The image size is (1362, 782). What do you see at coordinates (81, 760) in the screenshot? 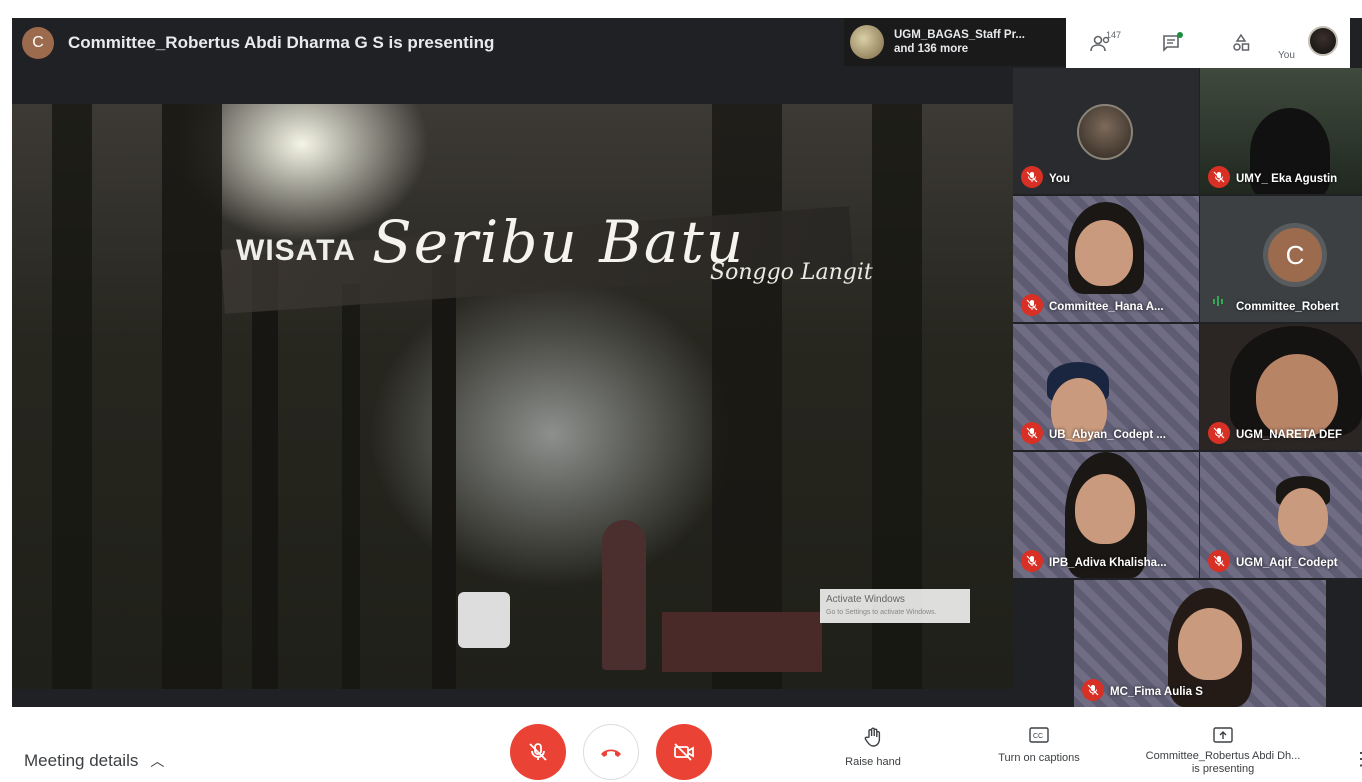
I see `meeting-details-label: Meeting details` at bounding box center [81, 760].